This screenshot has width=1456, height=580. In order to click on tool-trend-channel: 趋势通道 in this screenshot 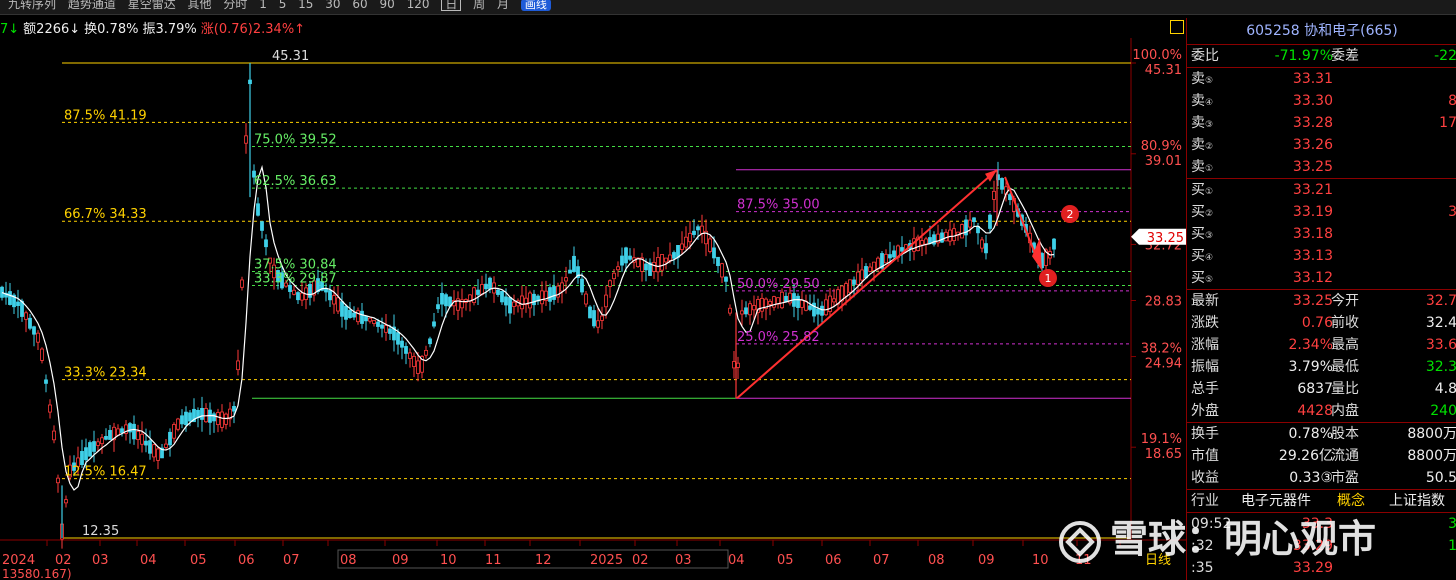, I will do `click(92, 5)`.